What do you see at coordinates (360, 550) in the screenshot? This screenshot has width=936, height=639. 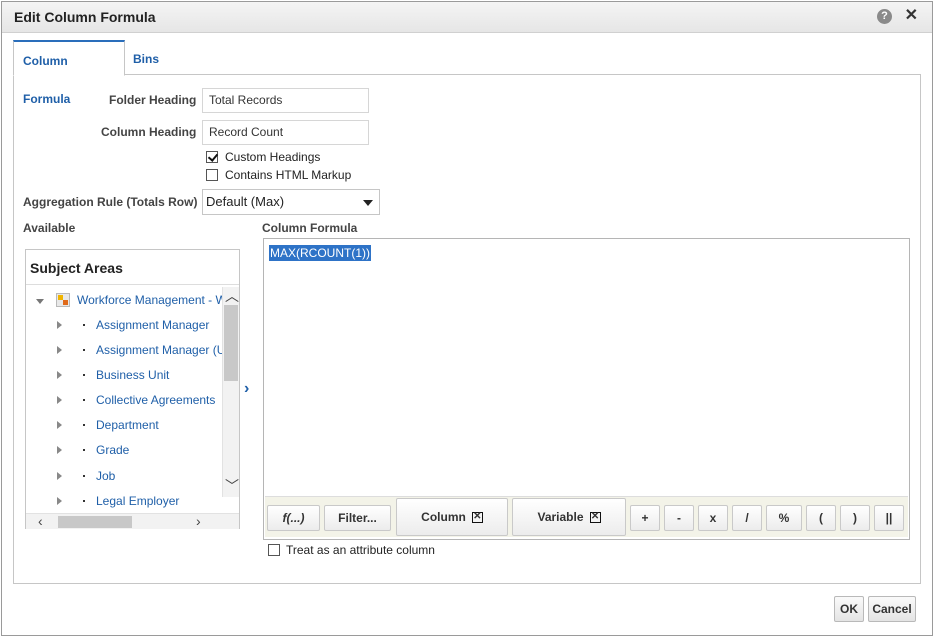 I see `treat-as-attribute-label: Treat as an attribute column` at bounding box center [360, 550].